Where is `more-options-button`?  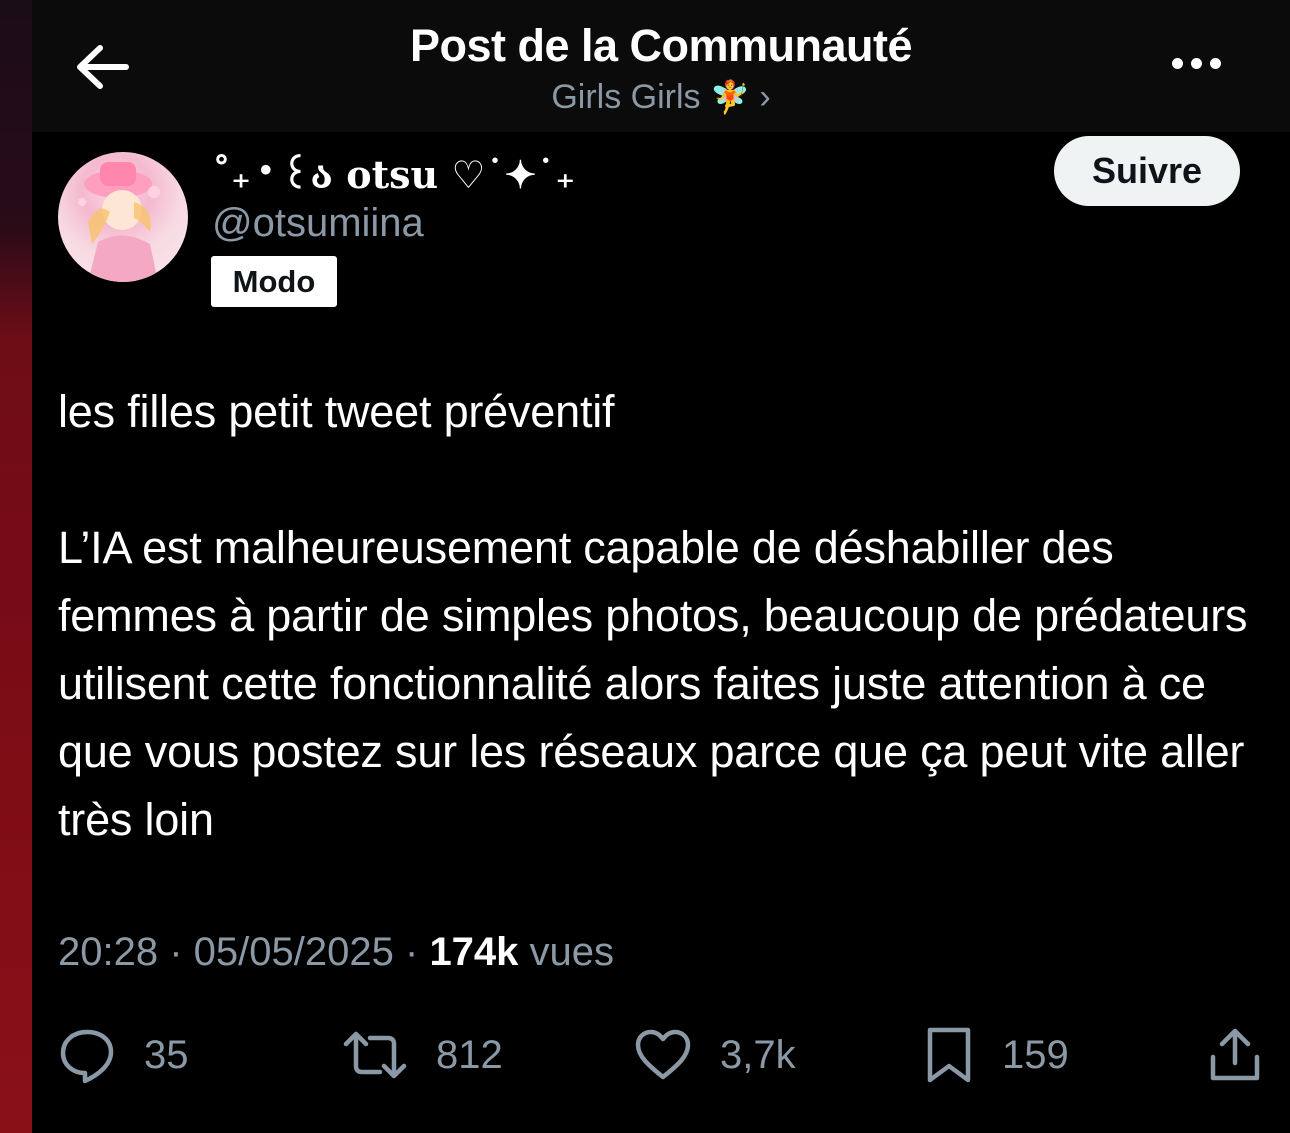
more-options-button is located at coordinates (1202, 67).